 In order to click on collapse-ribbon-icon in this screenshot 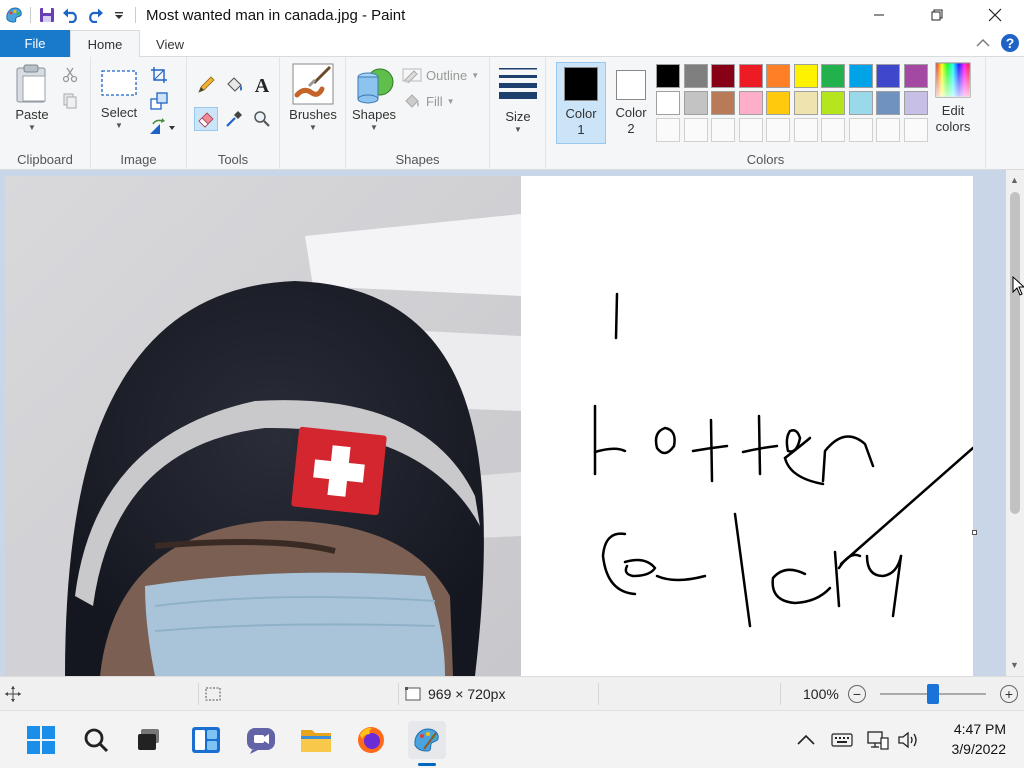, I will do `click(983, 43)`.